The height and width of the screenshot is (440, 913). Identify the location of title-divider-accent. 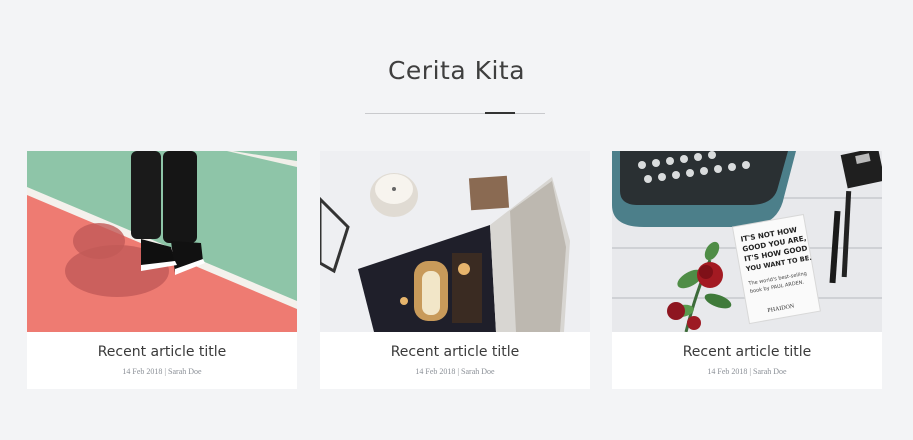
(500, 113).